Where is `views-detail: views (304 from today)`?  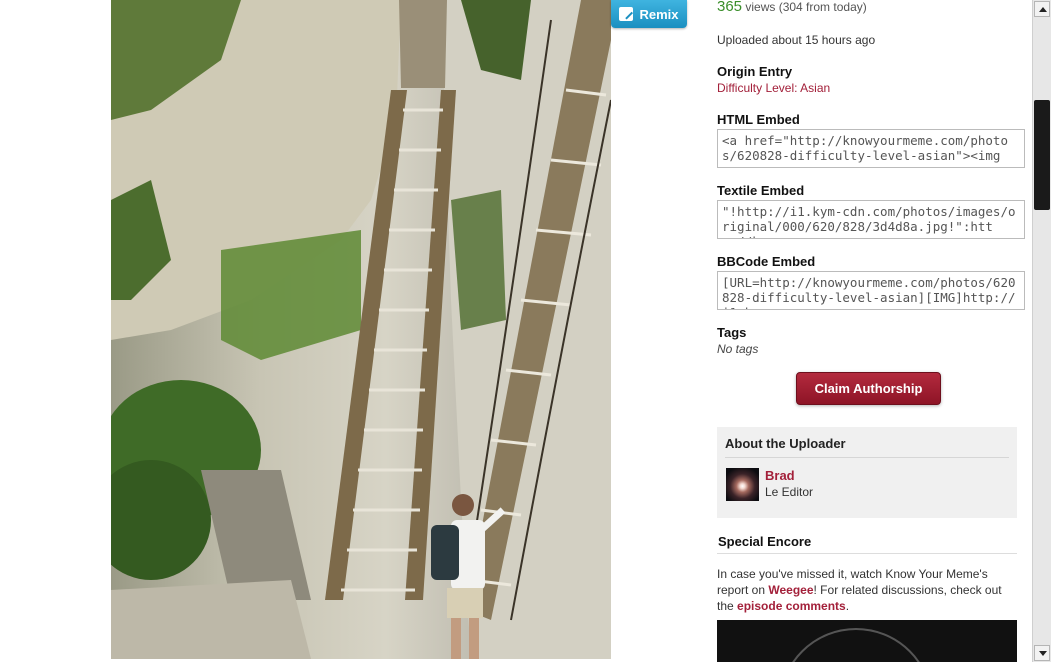
views-detail: views (304 from today) is located at coordinates (804, 7).